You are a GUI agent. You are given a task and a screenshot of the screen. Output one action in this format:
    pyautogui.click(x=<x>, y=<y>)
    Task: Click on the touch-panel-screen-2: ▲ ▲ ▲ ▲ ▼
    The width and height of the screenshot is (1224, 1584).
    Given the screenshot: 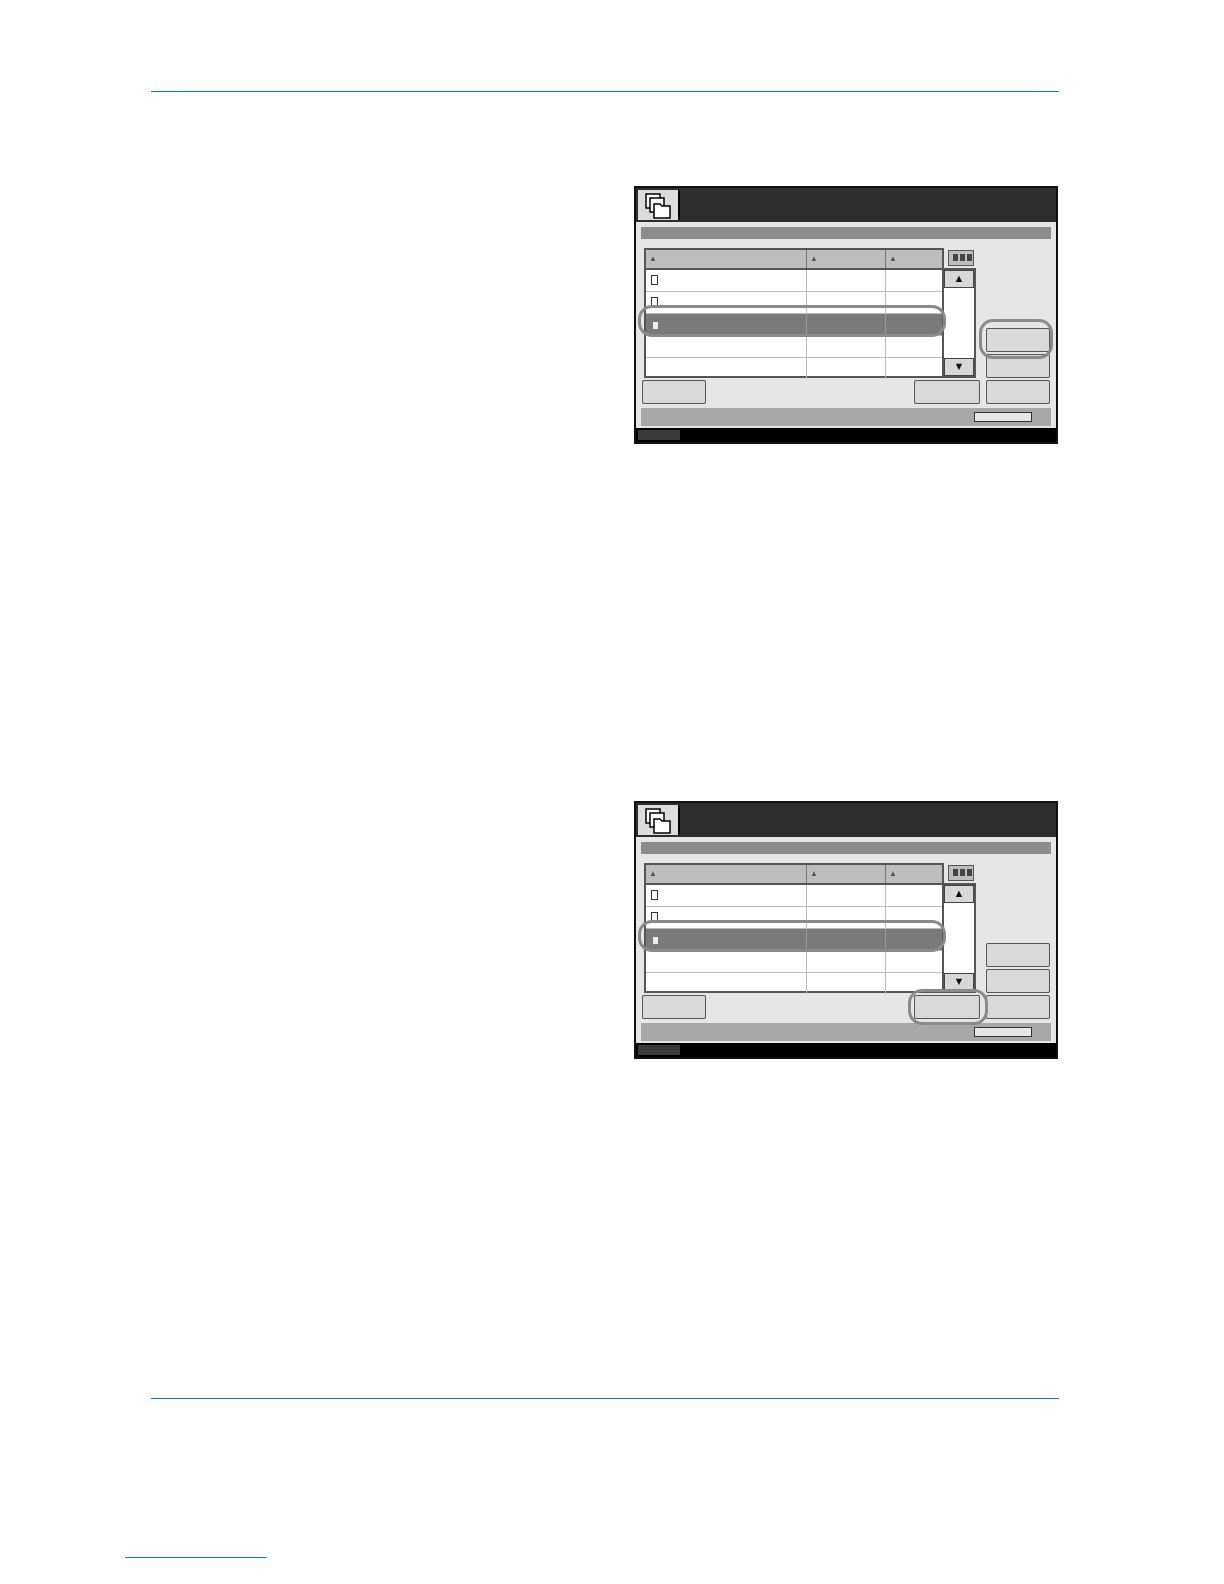 What is the action you would take?
    pyautogui.click(x=846, y=930)
    